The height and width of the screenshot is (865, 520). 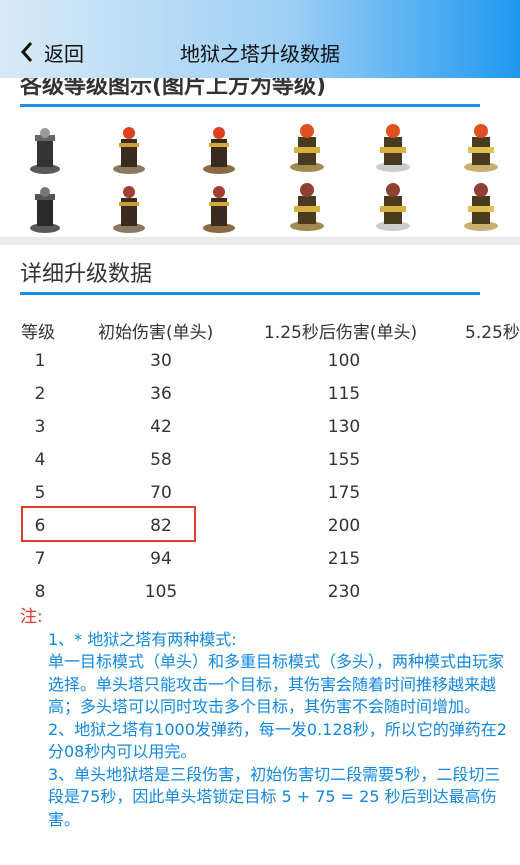 What do you see at coordinates (142, 639) in the screenshot?
I see `note-line: 1、* 地狱之塔有两种模式:` at bounding box center [142, 639].